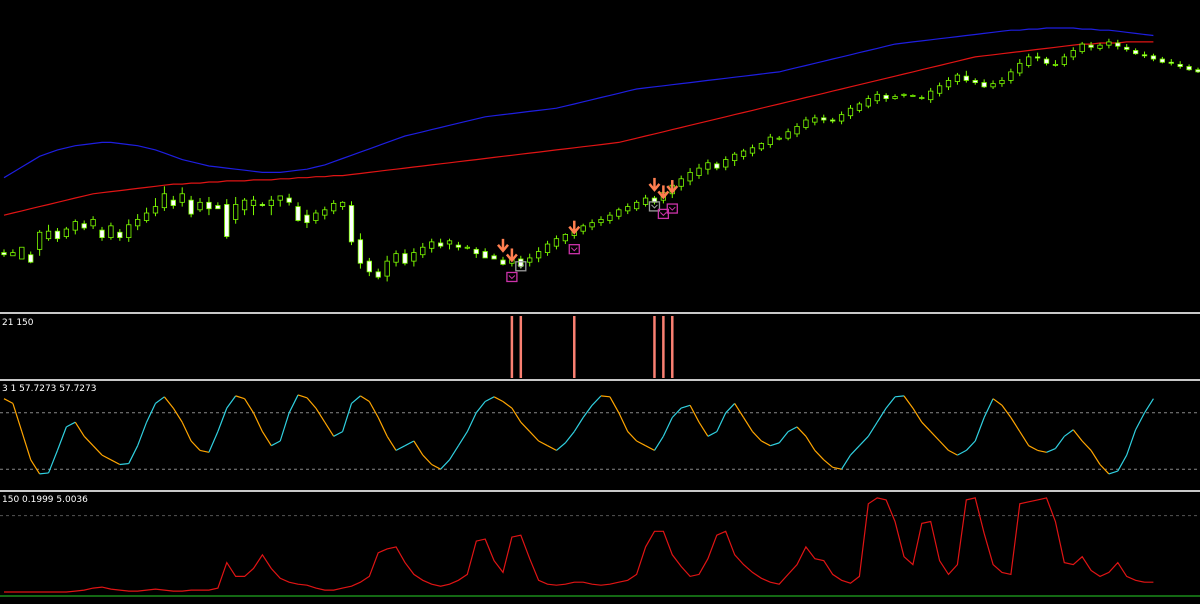 This screenshot has height=604, width=1200. I want to click on oscillator-pane-label: 3 1 57.7273 57.7273, so click(49, 389).